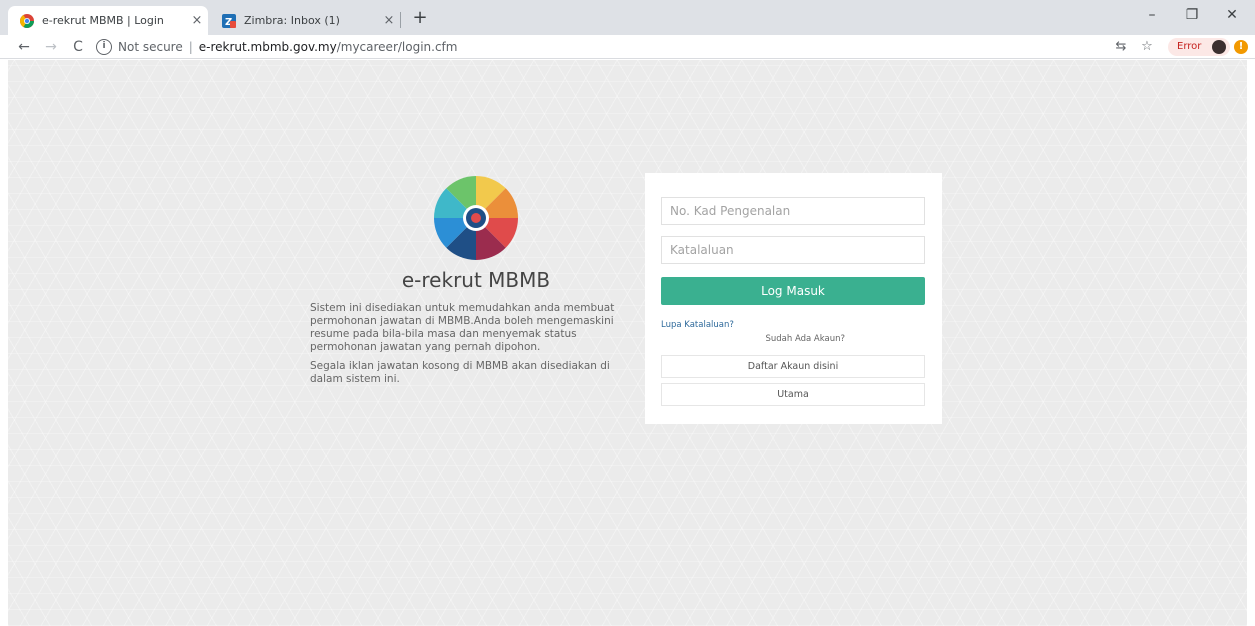 The width and height of the screenshot is (1255, 626). What do you see at coordinates (1147, 47) in the screenshot?
I see `bookmark-star-icon: ☆` at bounding box center [1147, 47].